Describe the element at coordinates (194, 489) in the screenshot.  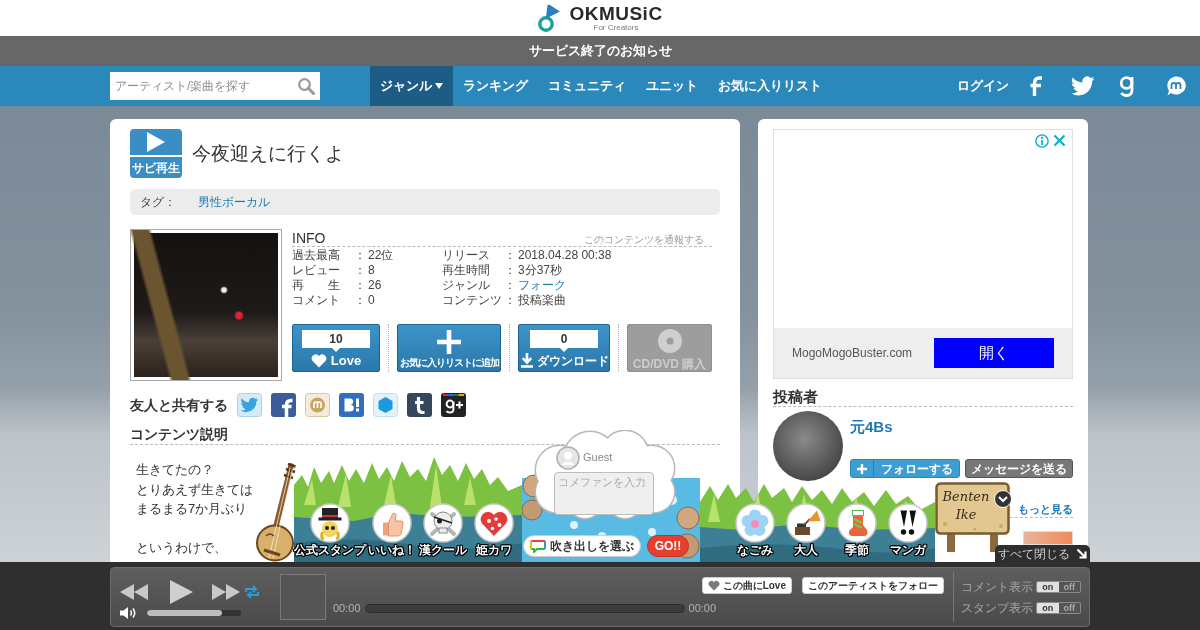
I see `description-line: とりあえず生きては` at that location.